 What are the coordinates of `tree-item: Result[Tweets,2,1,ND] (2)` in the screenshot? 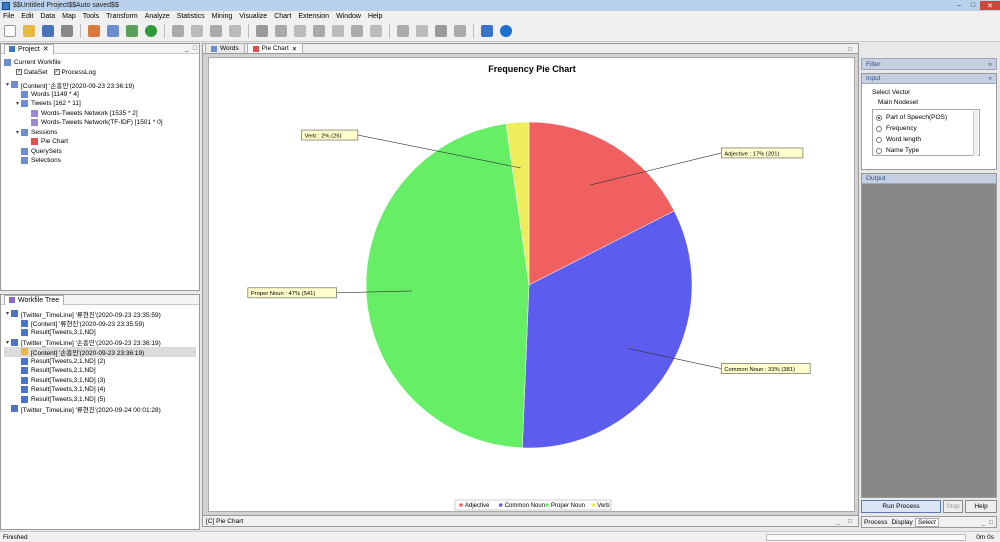 It's located at (100, 362).